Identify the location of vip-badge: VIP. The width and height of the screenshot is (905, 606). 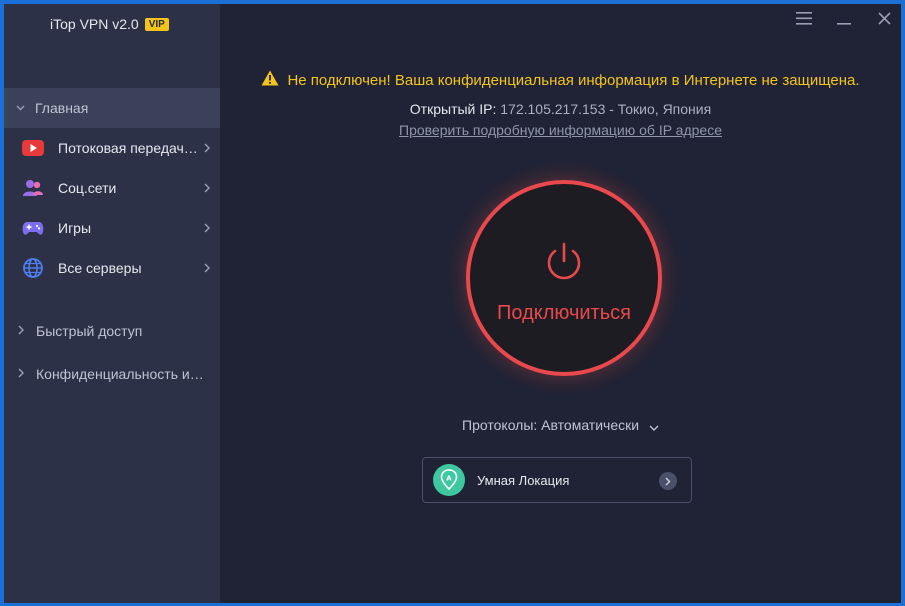
(156, 24).